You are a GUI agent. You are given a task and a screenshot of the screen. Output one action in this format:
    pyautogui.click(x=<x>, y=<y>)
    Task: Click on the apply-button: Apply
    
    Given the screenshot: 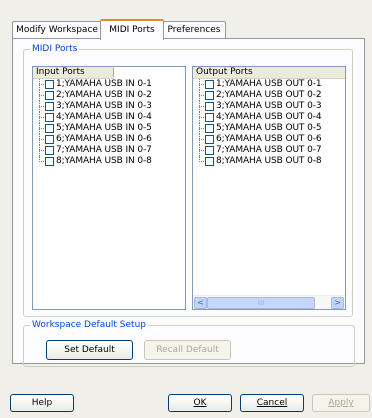 What is the action you would take?
    pyautogui.click(x=341, y=403)
    